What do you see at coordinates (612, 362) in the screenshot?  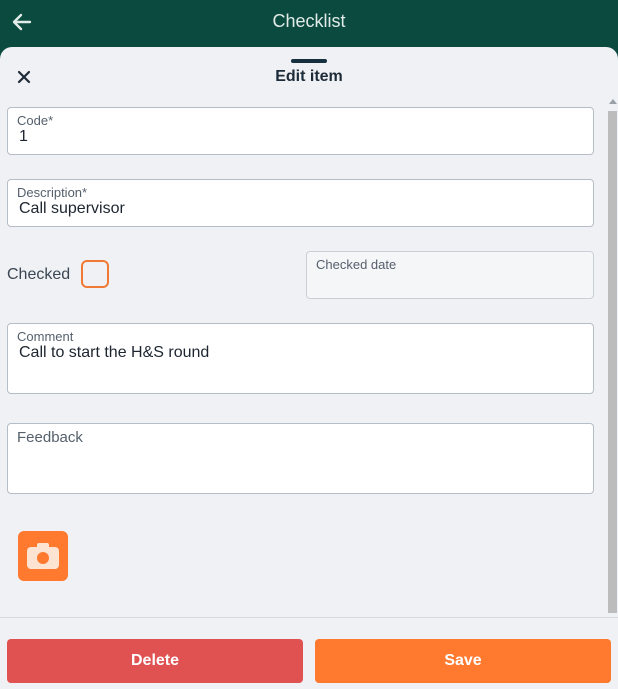 I see `scrollbar-thumb` at bounding box center [612, 362].